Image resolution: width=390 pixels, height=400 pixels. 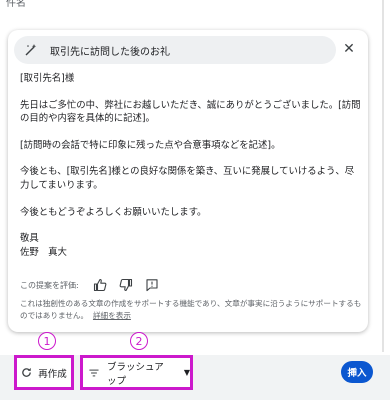 I want to click on regenerate-button: 再作成, so click(x=44, y=372).